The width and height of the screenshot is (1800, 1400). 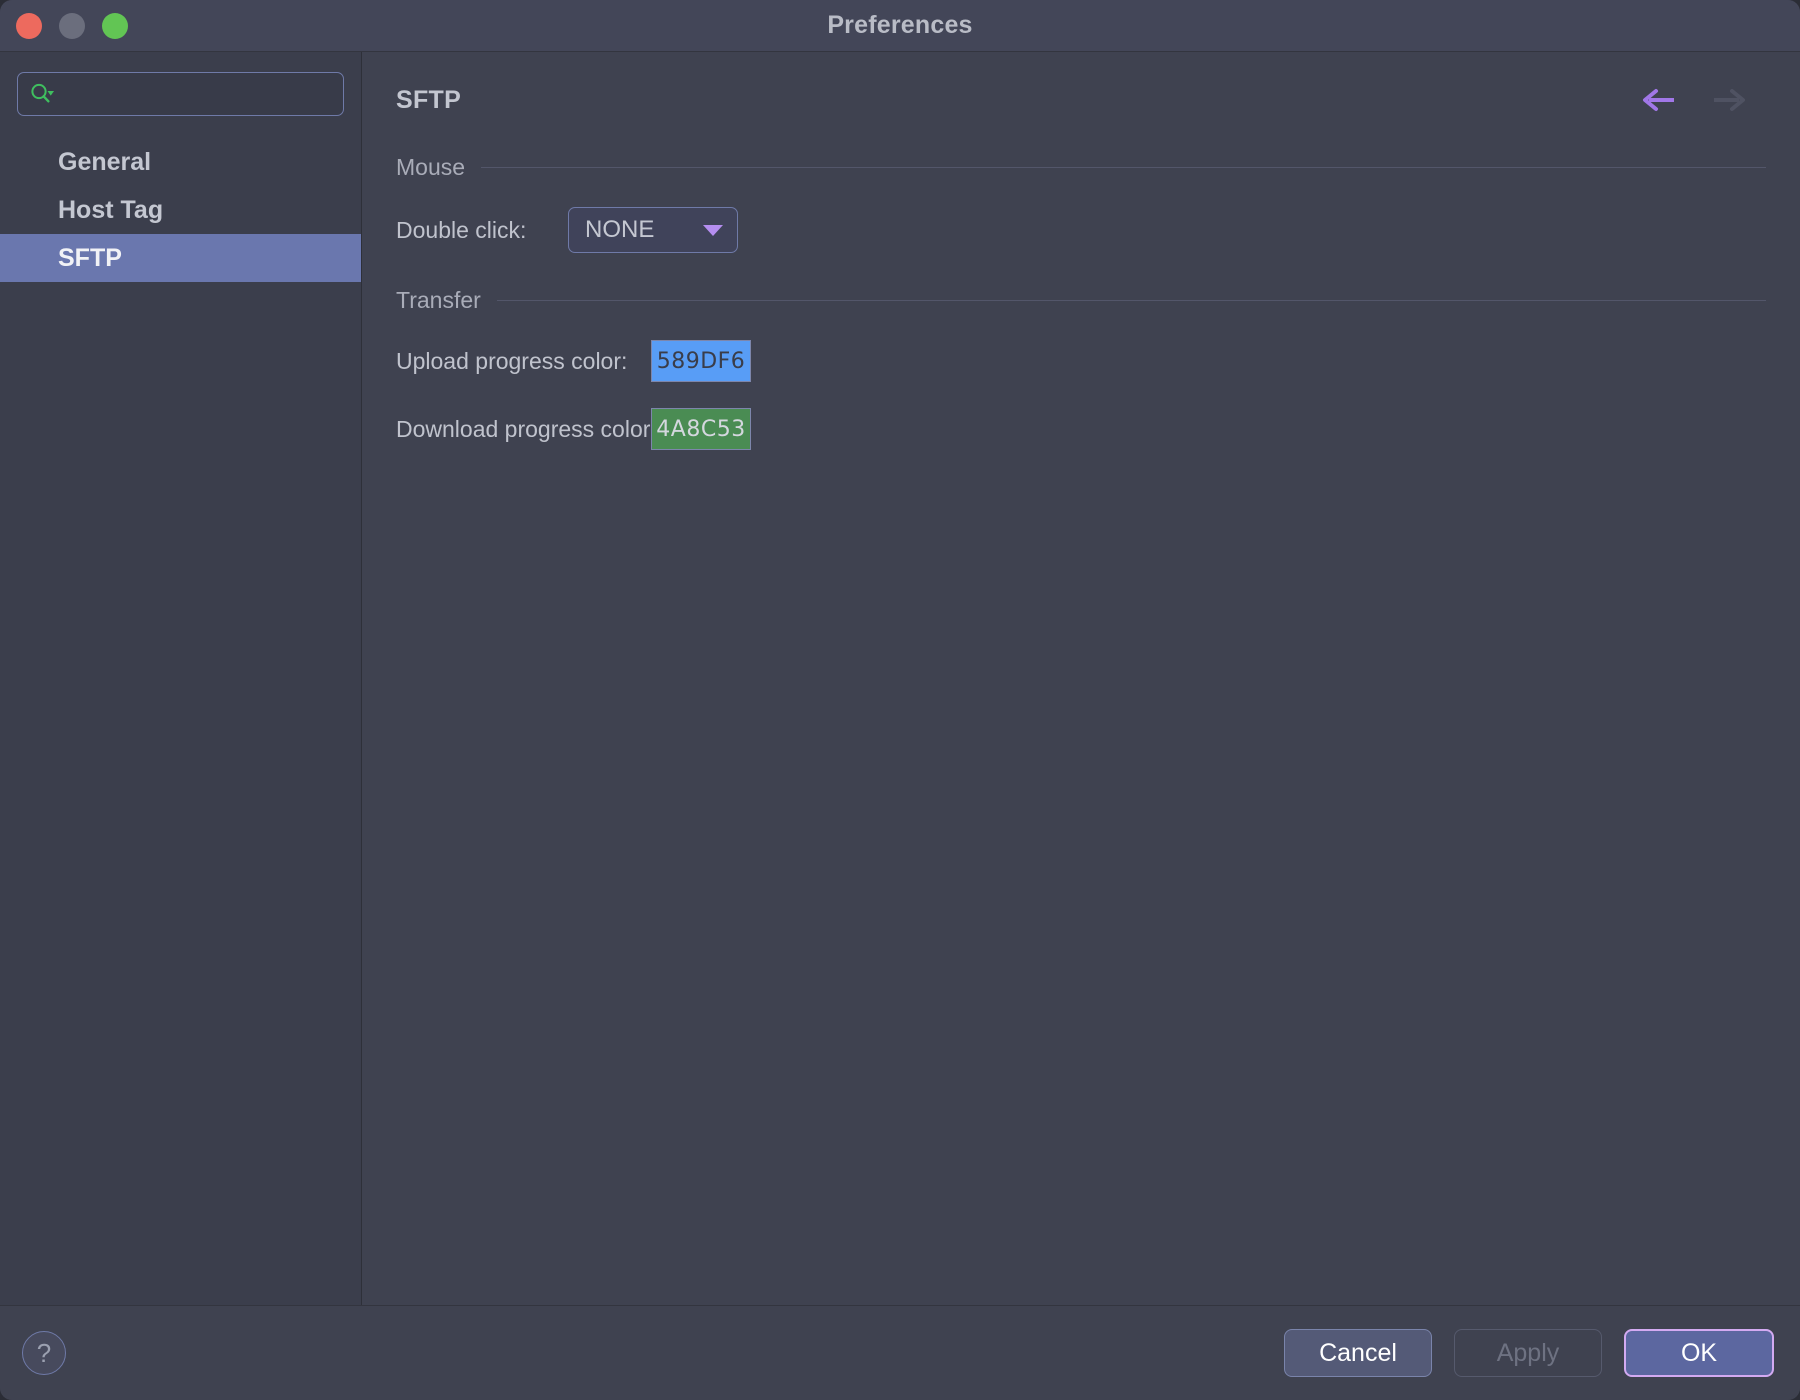 I want to click on double-click-label: Double click:, so click(x=461, y=229).